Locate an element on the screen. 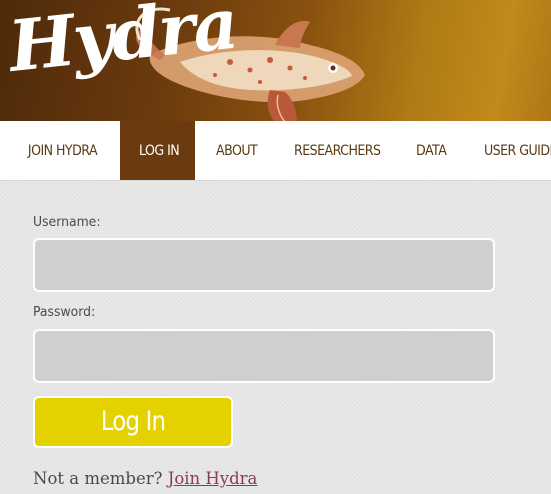 This screenshot has height=494, width=551. join-hydra-link: Join Hydra is located at coordinates (213, 478).